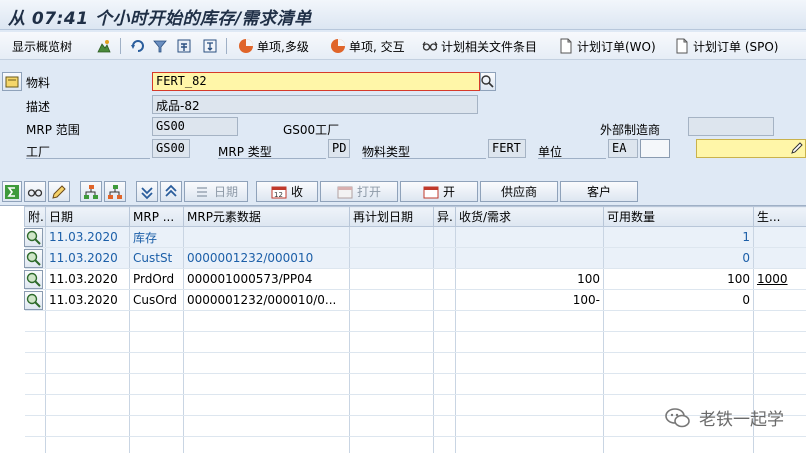 The width and height of the screenshot is (806, 453). I want to click on external-manufacturer-label: 外部制造商, so click(630, 130).